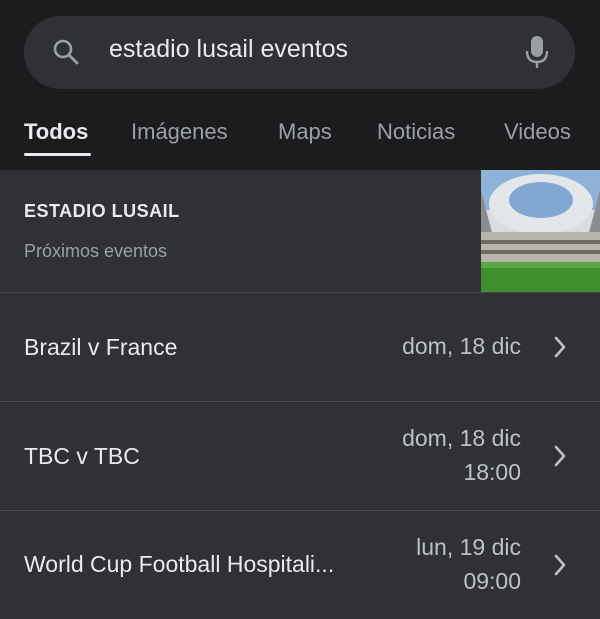 Image resolution: width=600 pixels, height=619 pixels. I want to click on venue-subtitle: Próximos eventos, so click(96, 251).